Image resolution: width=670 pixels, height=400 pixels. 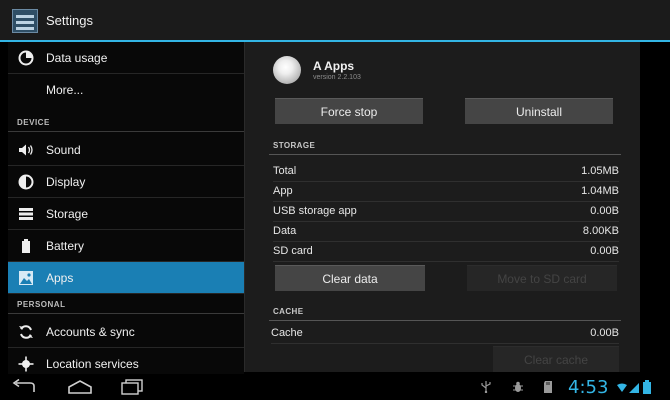 What do you see at coordinates (126, 214) in the screenshot?
I see `sidebar-item-storage: Storage` at bounding box center [126, 214].